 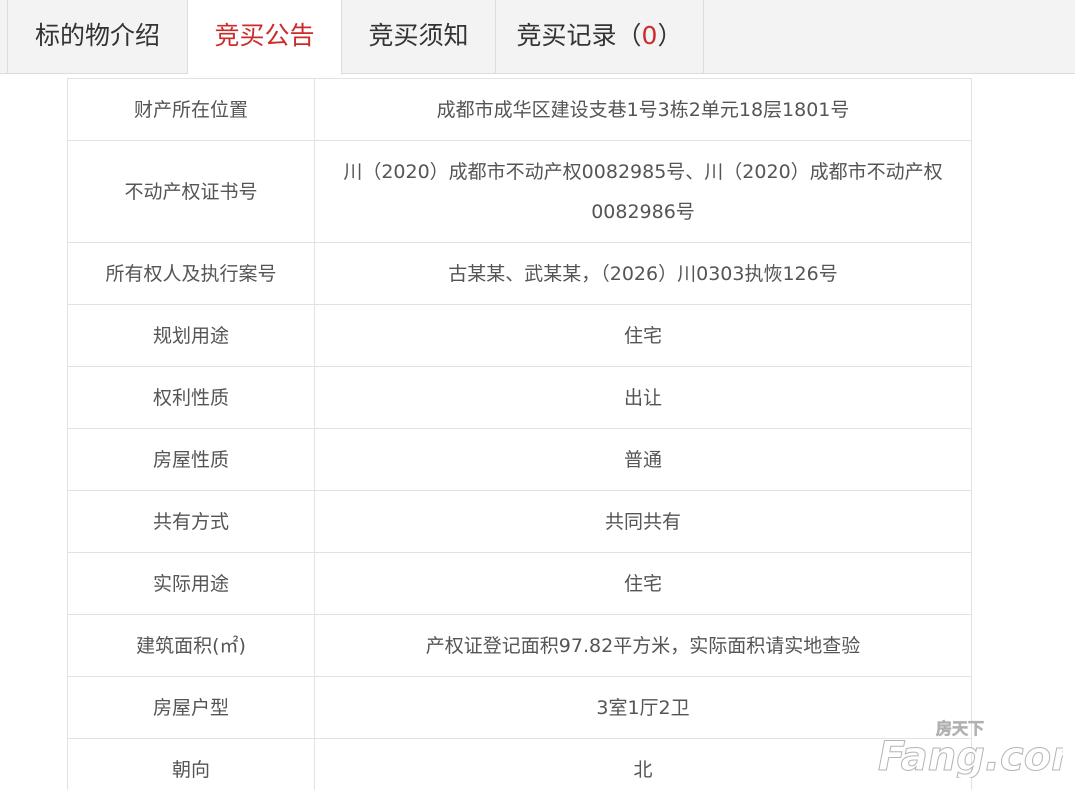 I want to click on tab-notice: 竞买须知, so click(x=419, y=37).